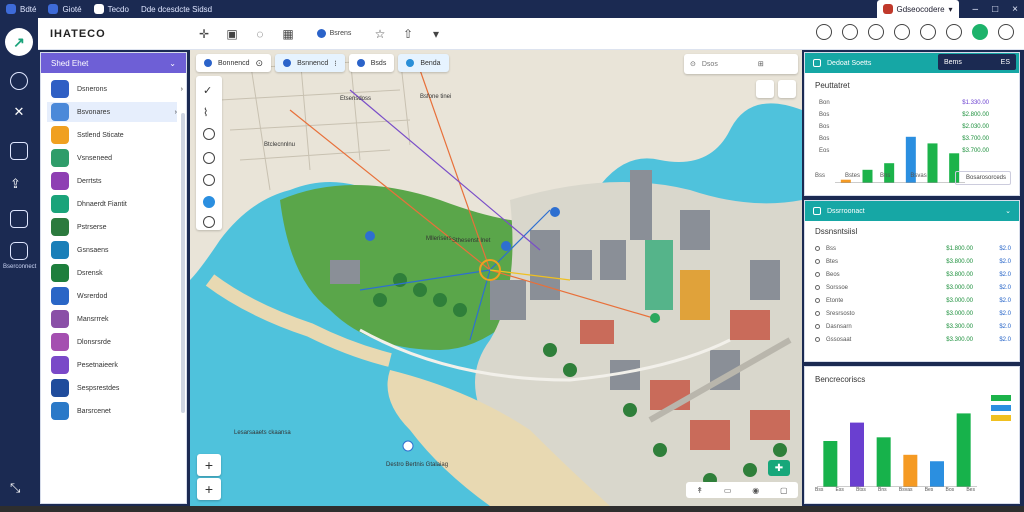 The width and height of the screenshot is (1024, 512). I want to click on map-tab-2: Bsnnencd ⁝, so click(310, 63).